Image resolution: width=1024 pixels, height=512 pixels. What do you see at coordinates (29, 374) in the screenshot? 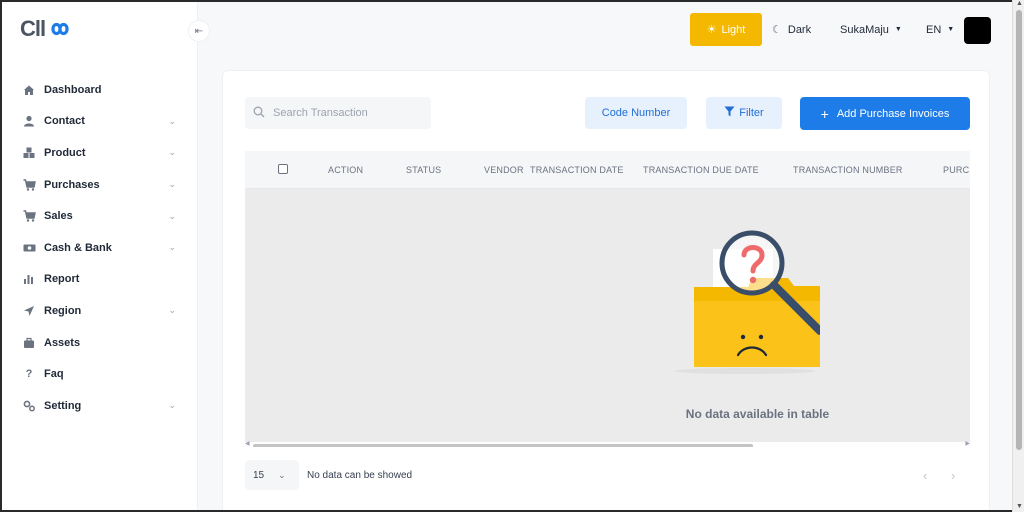
I see `question-icon: ?` at bounding box center [29, 374].